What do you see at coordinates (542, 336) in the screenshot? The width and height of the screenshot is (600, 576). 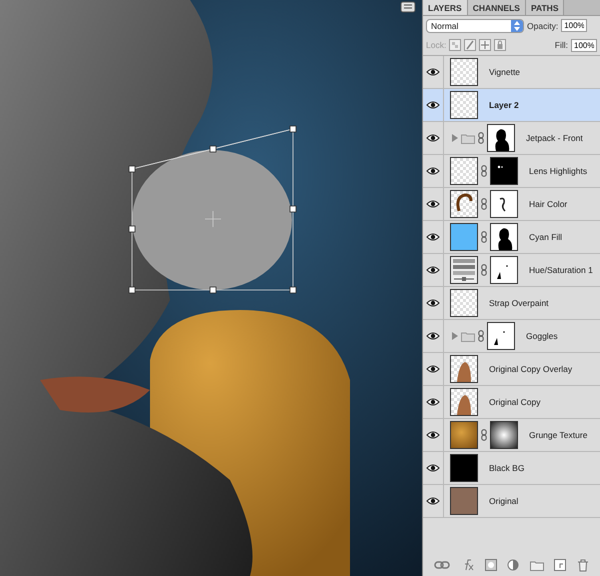 I see `layer-name: Goggles` at bounding box center [542, 336].